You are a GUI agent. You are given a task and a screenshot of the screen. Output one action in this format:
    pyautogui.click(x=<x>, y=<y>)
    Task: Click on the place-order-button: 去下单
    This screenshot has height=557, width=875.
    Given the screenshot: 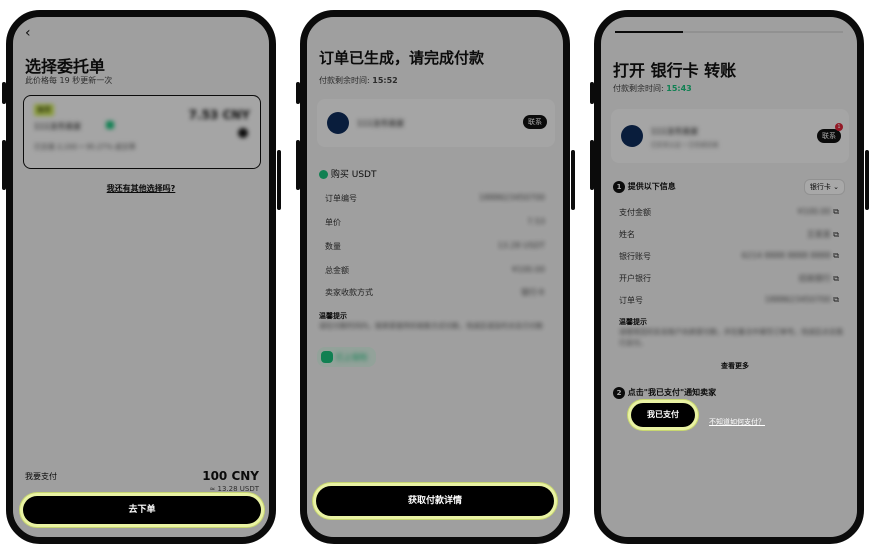 What is the action you would take?
    pyautogui.click(x=142, y=510)
    